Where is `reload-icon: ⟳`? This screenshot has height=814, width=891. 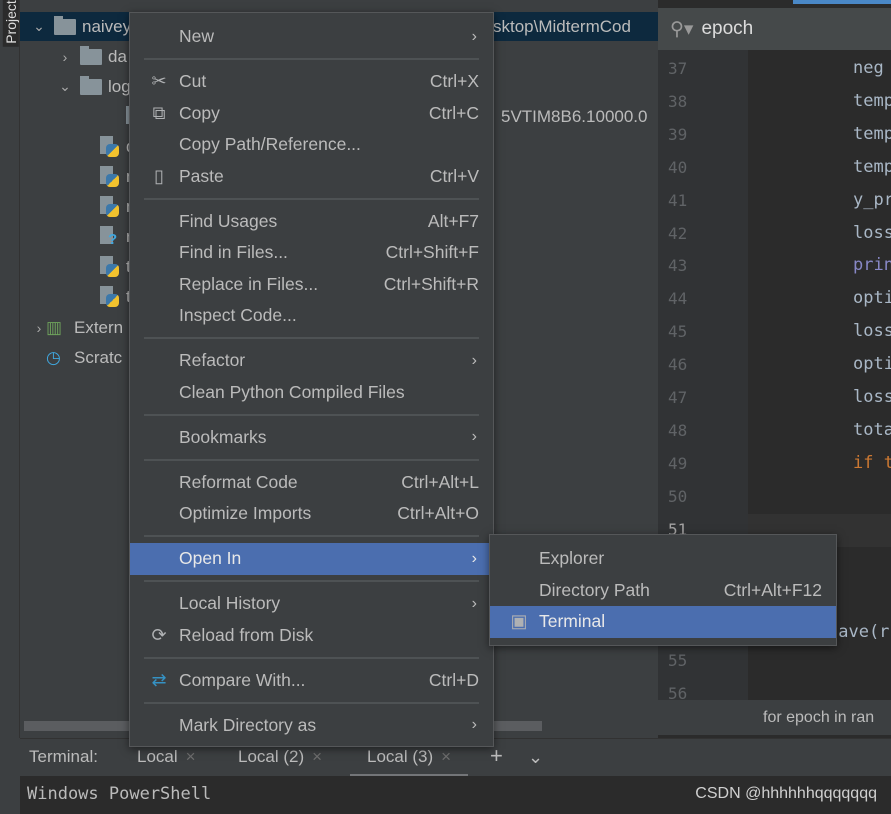 reload-icon: ⟳ is located at coordinates (159, 634).